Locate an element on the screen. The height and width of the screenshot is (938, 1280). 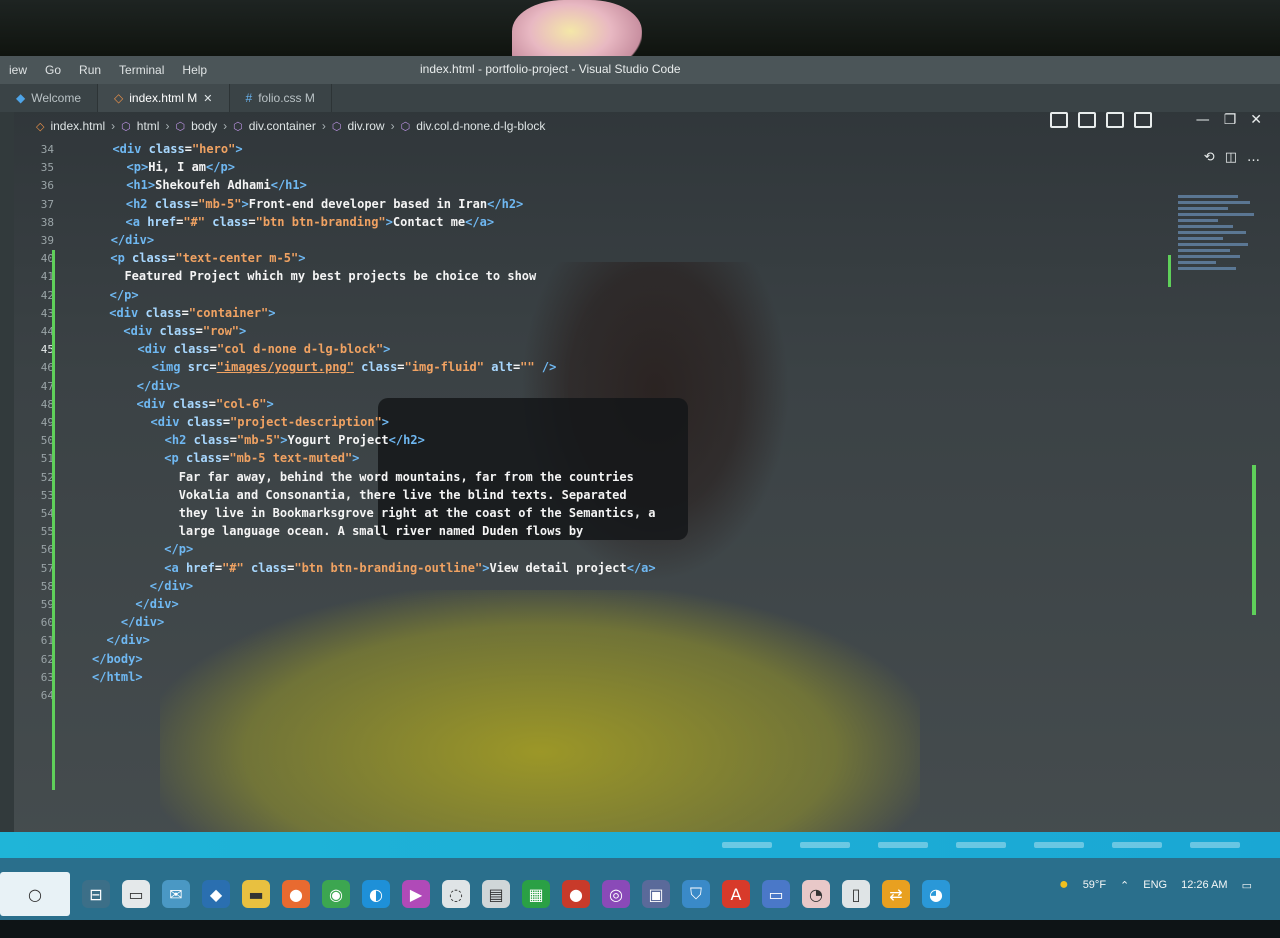
pdf-icon: A is located at coordinates (736, 894).